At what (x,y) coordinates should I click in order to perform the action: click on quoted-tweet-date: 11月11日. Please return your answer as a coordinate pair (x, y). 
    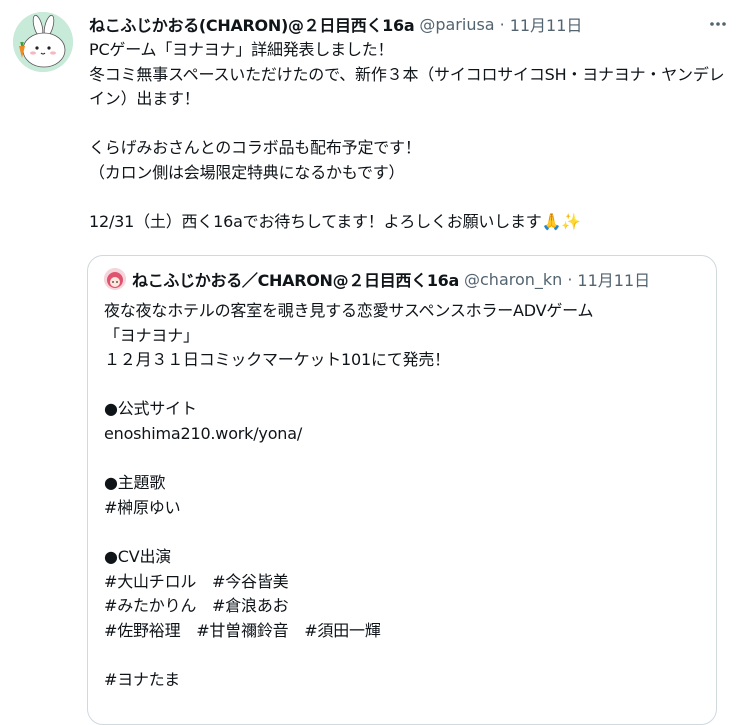
    Looking at the image, I should click on (613, 279).